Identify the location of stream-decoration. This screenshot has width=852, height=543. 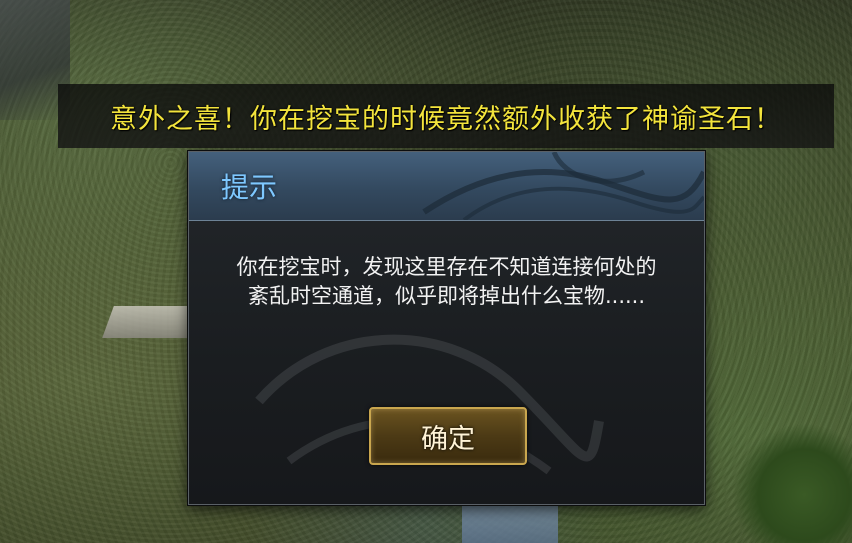
(510, 521).